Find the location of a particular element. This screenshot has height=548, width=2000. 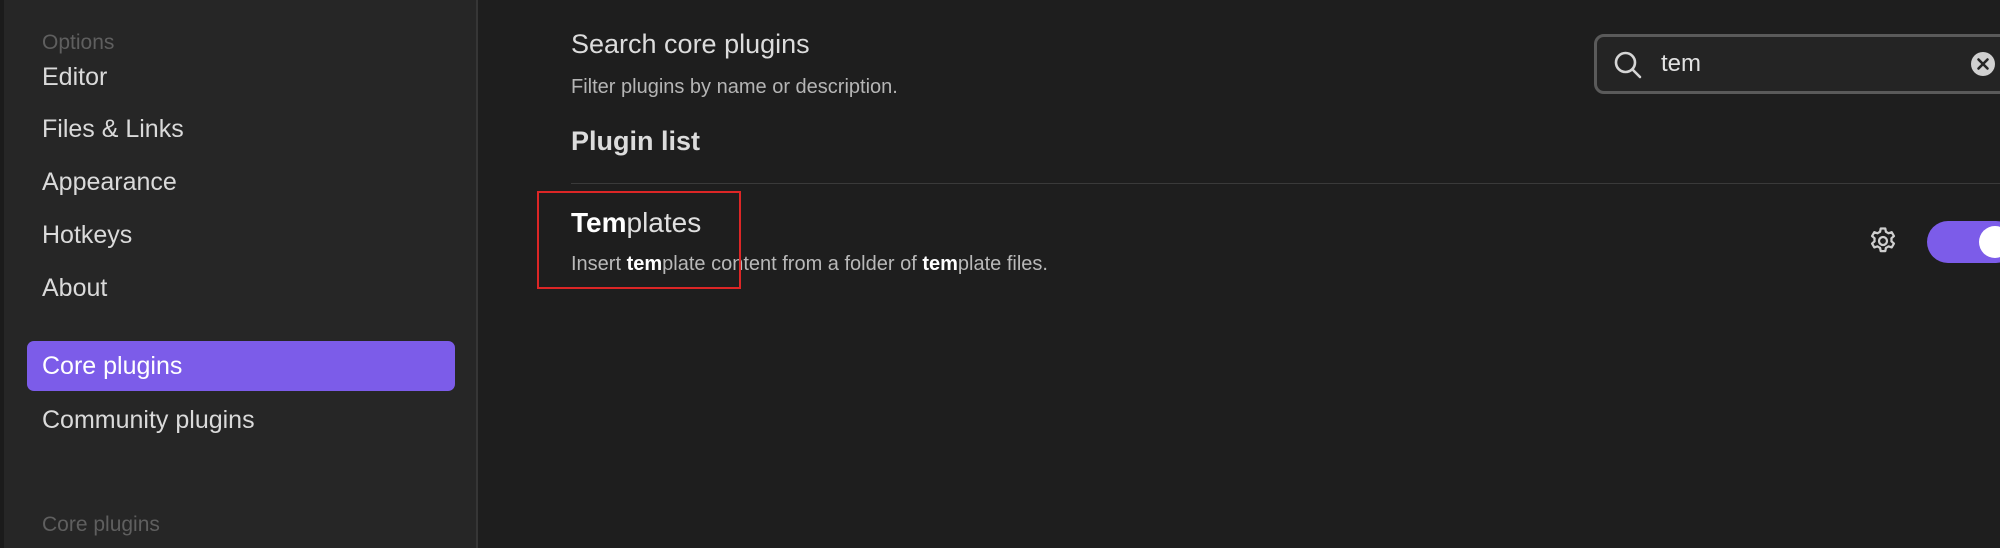

options-section-header: Options is located at coordinates (78, 42).